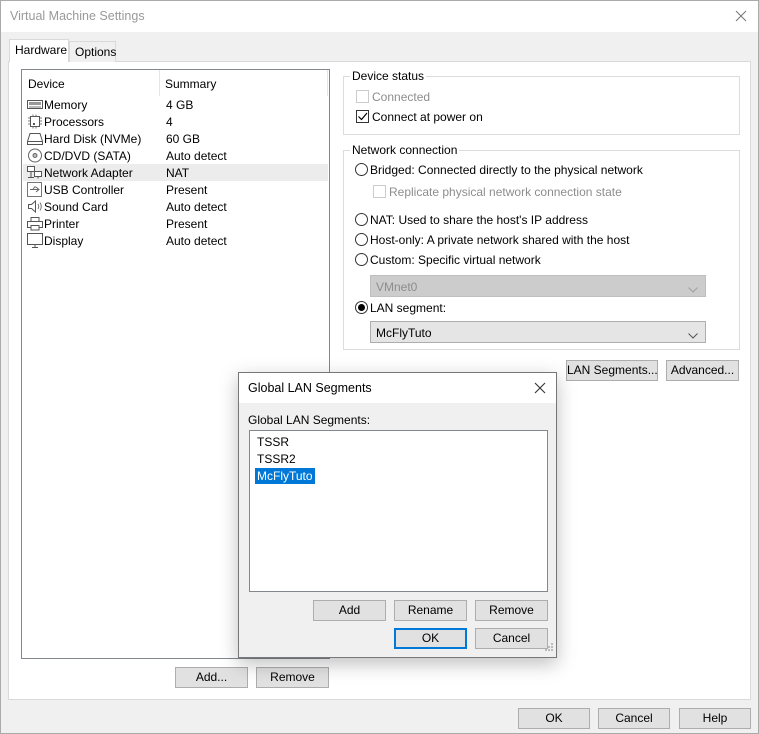 The width and height of the screenshot is (759, 734). Describe the element at coordinates (285, 476) in the screenshot. I see `segment-item-selected: McFlyTuto` at that location.